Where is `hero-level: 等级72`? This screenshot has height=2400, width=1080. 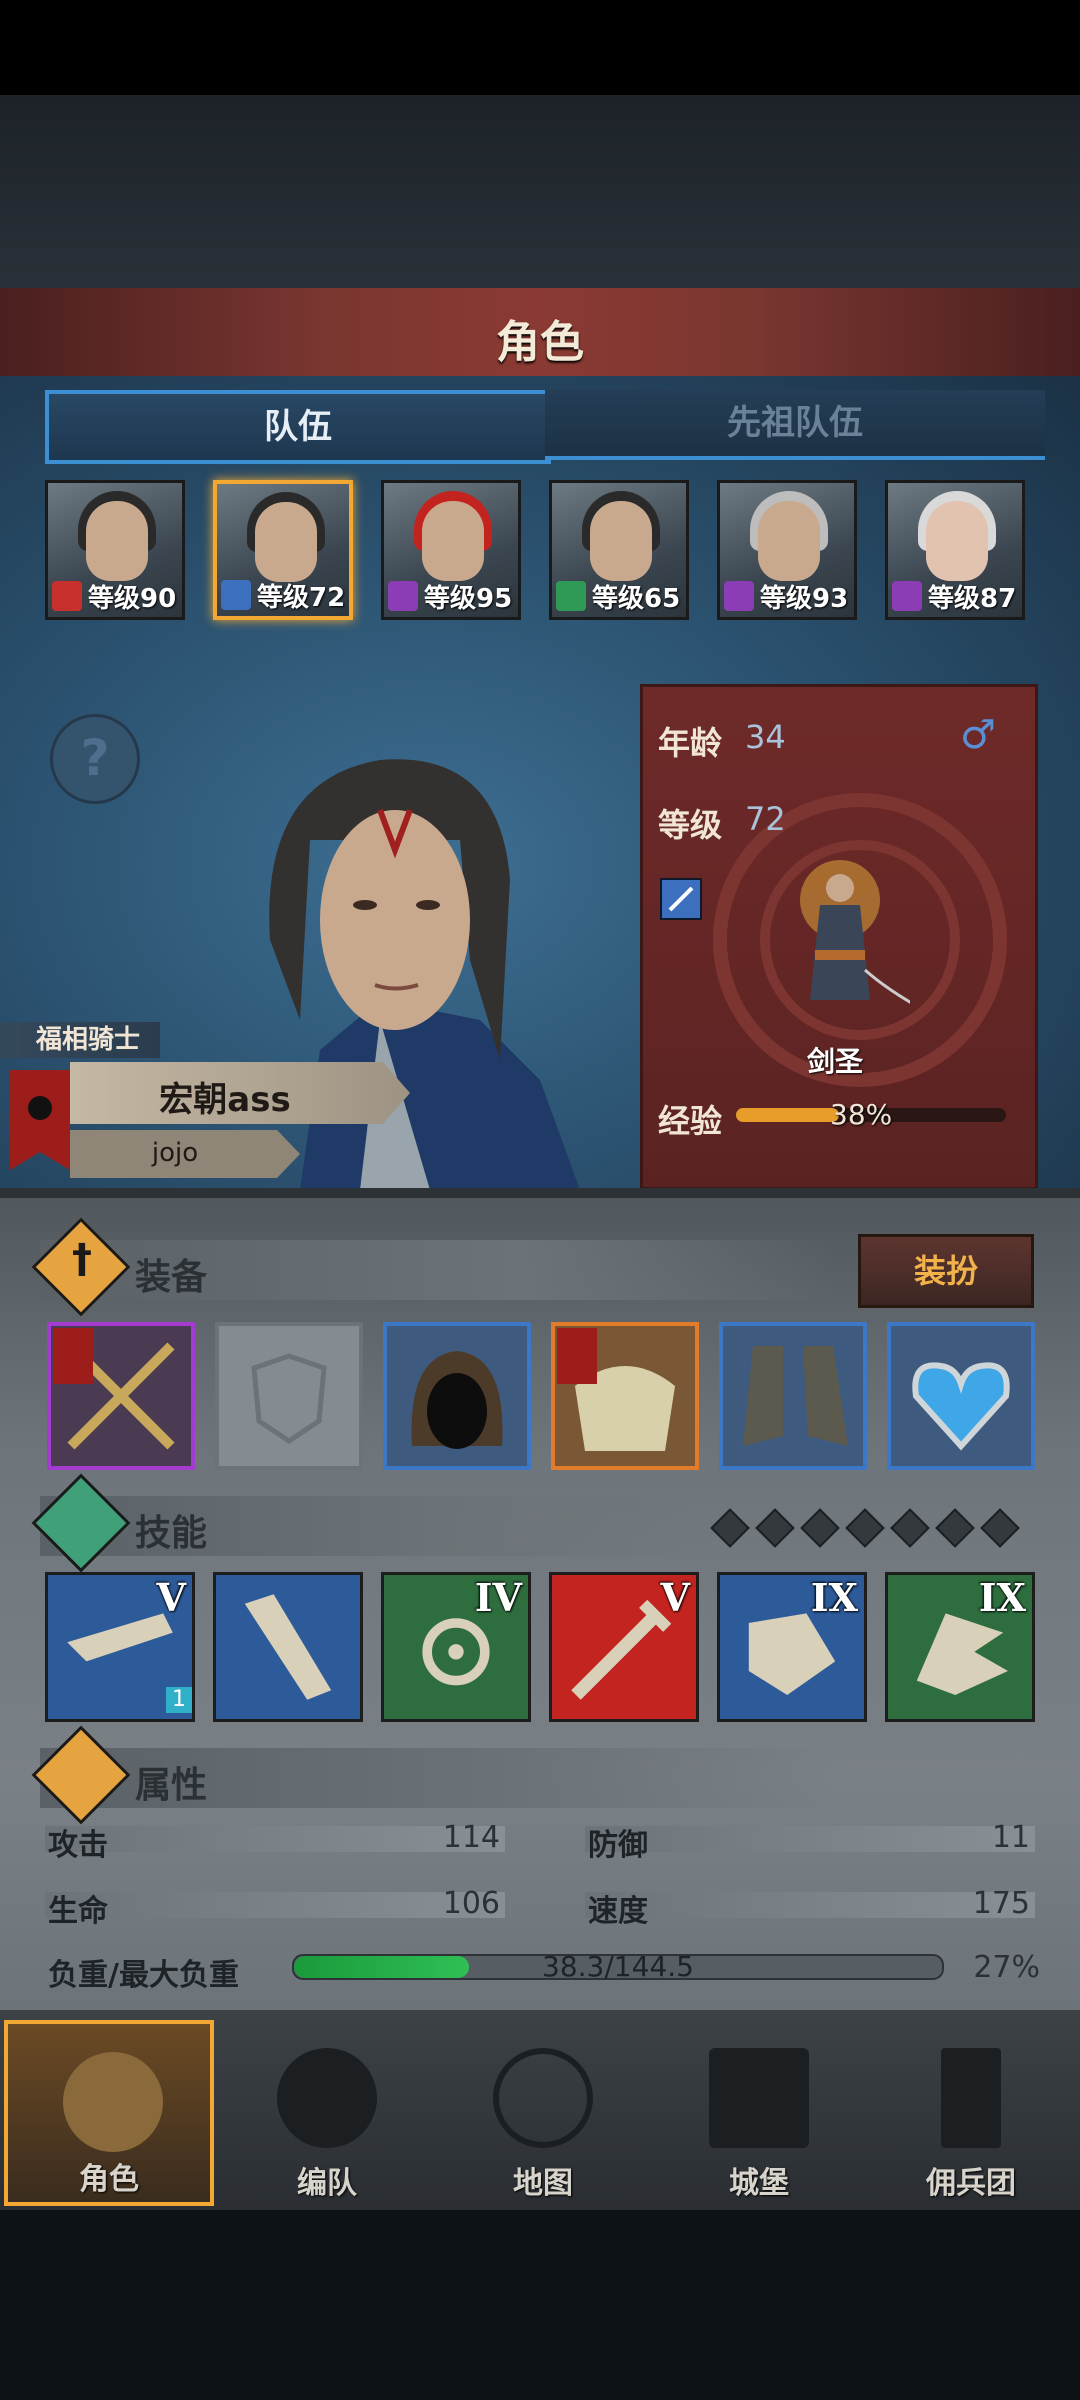 hero-level: 等级72 is located at coordinates (301, 598).